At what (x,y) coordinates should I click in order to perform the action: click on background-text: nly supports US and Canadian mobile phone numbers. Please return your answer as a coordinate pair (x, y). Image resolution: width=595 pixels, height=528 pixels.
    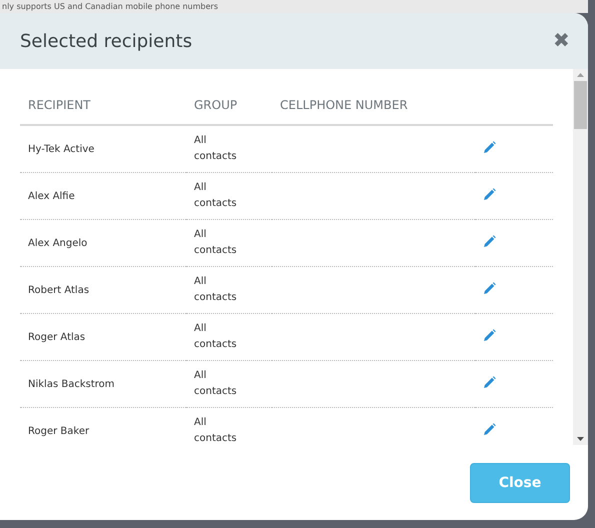
    Looking at the image, I should click on (110, 7).